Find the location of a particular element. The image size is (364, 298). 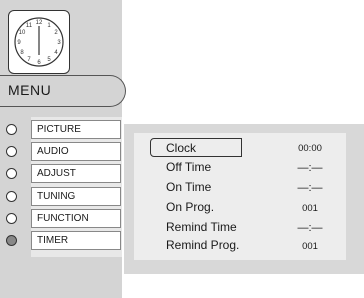

svg-text: 12 is located at coordinates (39, 23).